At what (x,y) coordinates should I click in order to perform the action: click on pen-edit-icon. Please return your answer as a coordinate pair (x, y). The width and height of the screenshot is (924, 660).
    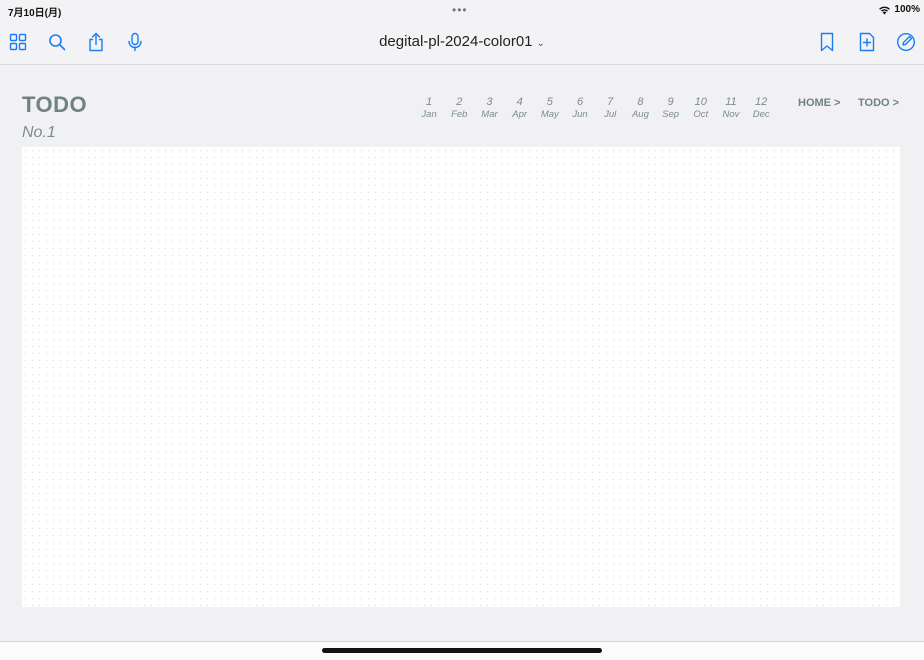
    Looking at the image, I should click on (906, 42).